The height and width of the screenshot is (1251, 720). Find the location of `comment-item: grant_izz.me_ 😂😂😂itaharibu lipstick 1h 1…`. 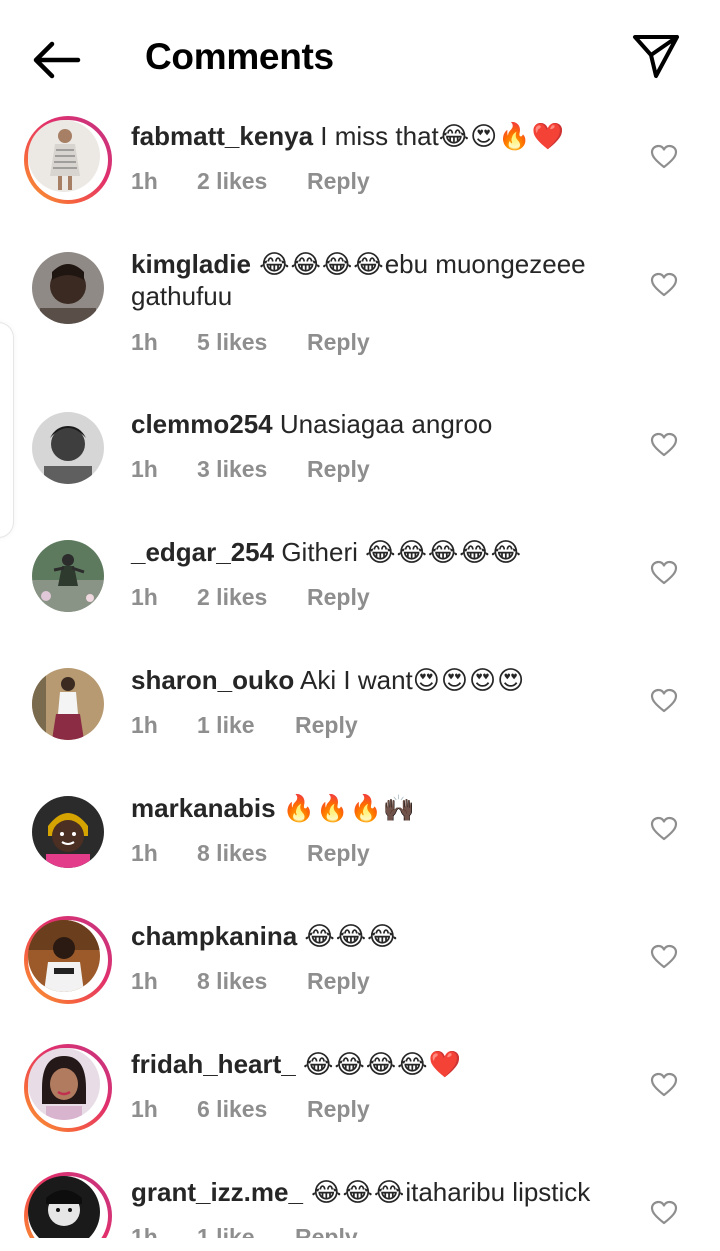

comment-item: grant_izz.me_ 😂😂😂itaharibu lipstick 1h 1… is located at coordinates (360, 1203).